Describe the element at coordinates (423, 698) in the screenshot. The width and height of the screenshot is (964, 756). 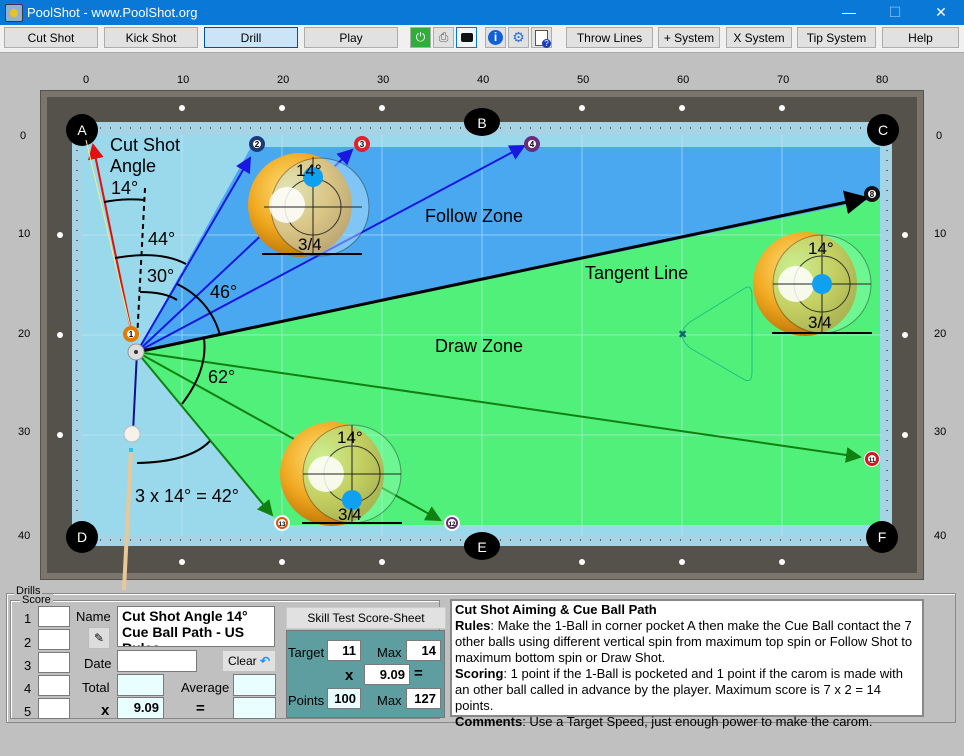
I see `points-max-field: 127` at that location.